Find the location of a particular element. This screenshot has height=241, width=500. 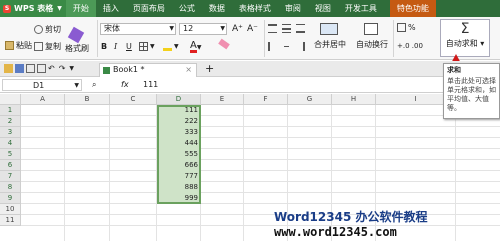

cell-d4: 444 is located at coordinates (179, 143).